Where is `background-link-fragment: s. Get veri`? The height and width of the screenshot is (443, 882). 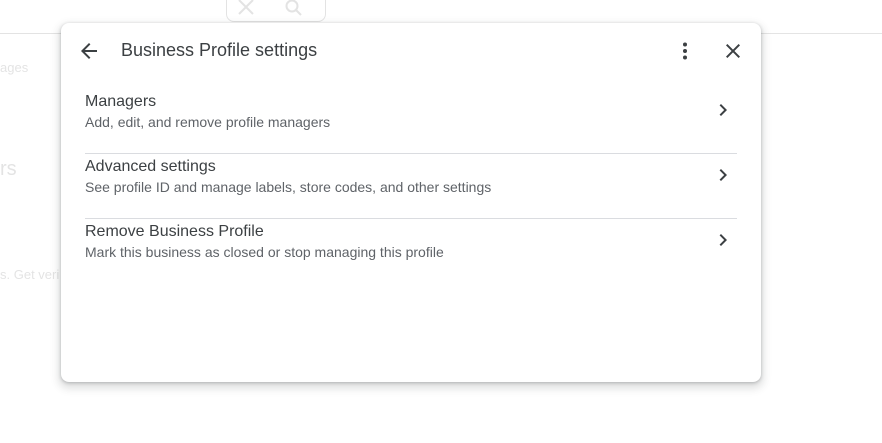 background-link-fragment: s. Get veri is located at coordinates (30, 274).